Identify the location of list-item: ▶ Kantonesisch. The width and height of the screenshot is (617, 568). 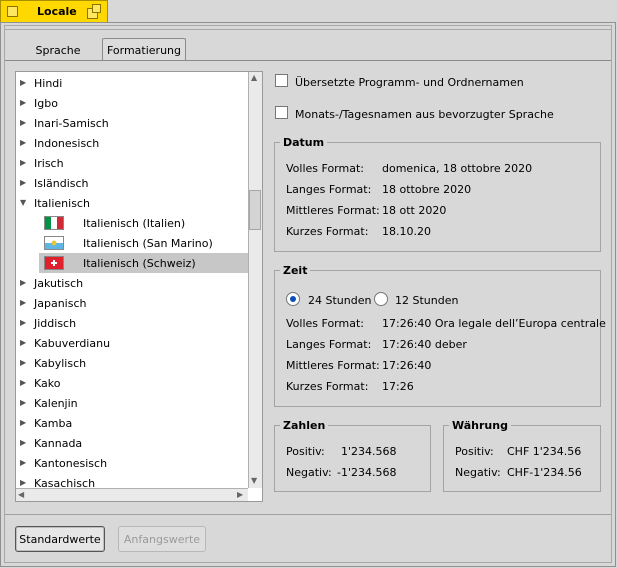
(132, 463).